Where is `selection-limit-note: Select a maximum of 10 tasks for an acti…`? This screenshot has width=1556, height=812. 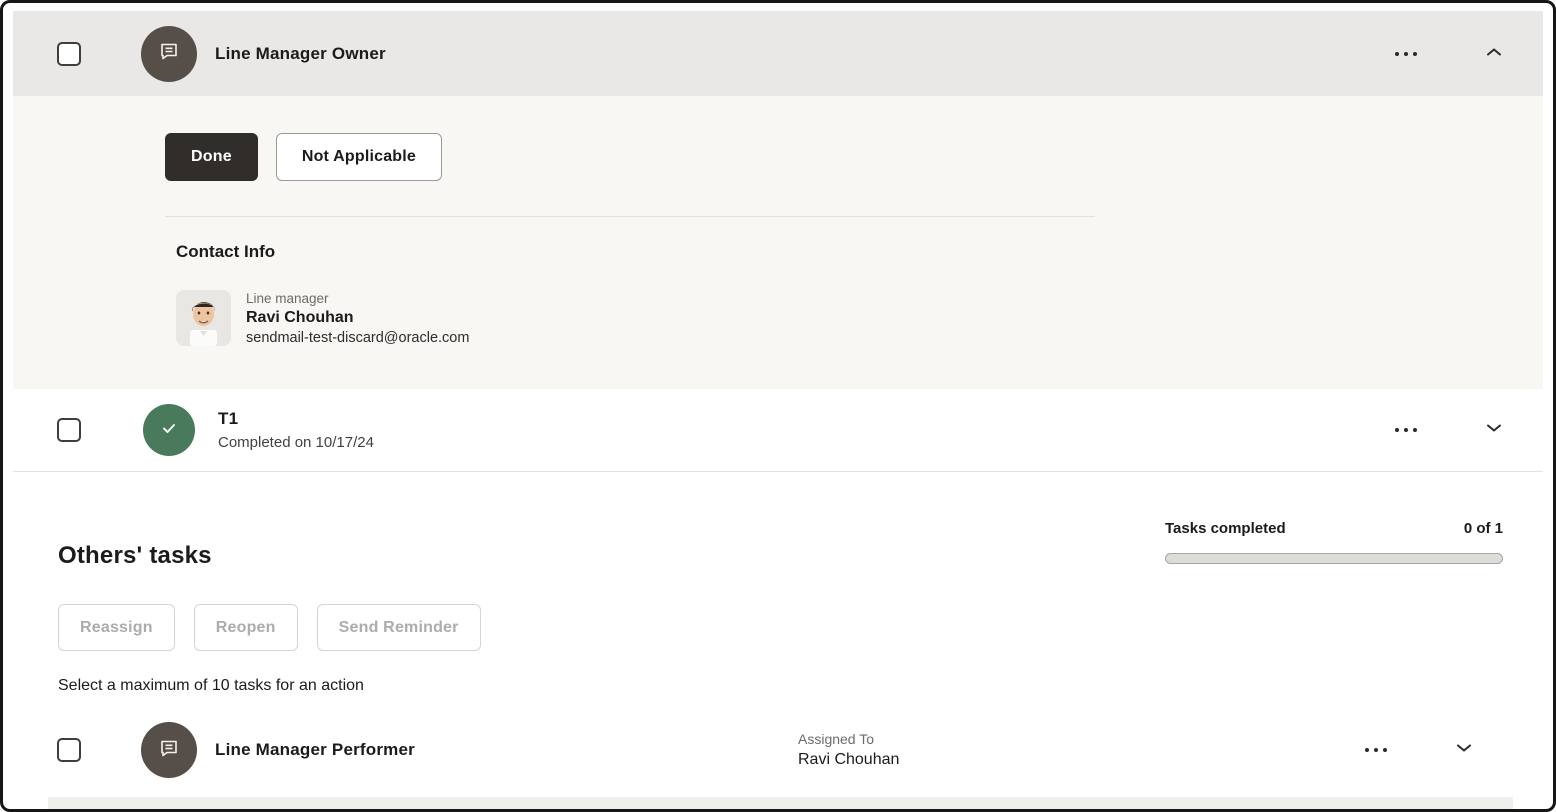 selection-limit-note: Select a maximum of 10 tasks for an acti… is located at coordinates (211, 685).